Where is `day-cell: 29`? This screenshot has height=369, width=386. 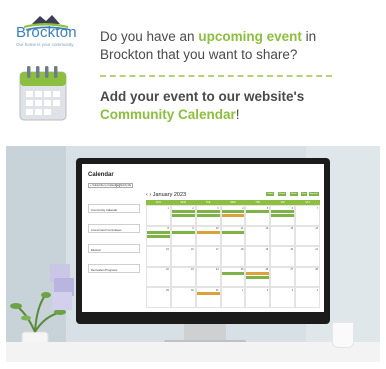 day-cell: 29 is located at coordinates (158, 297).